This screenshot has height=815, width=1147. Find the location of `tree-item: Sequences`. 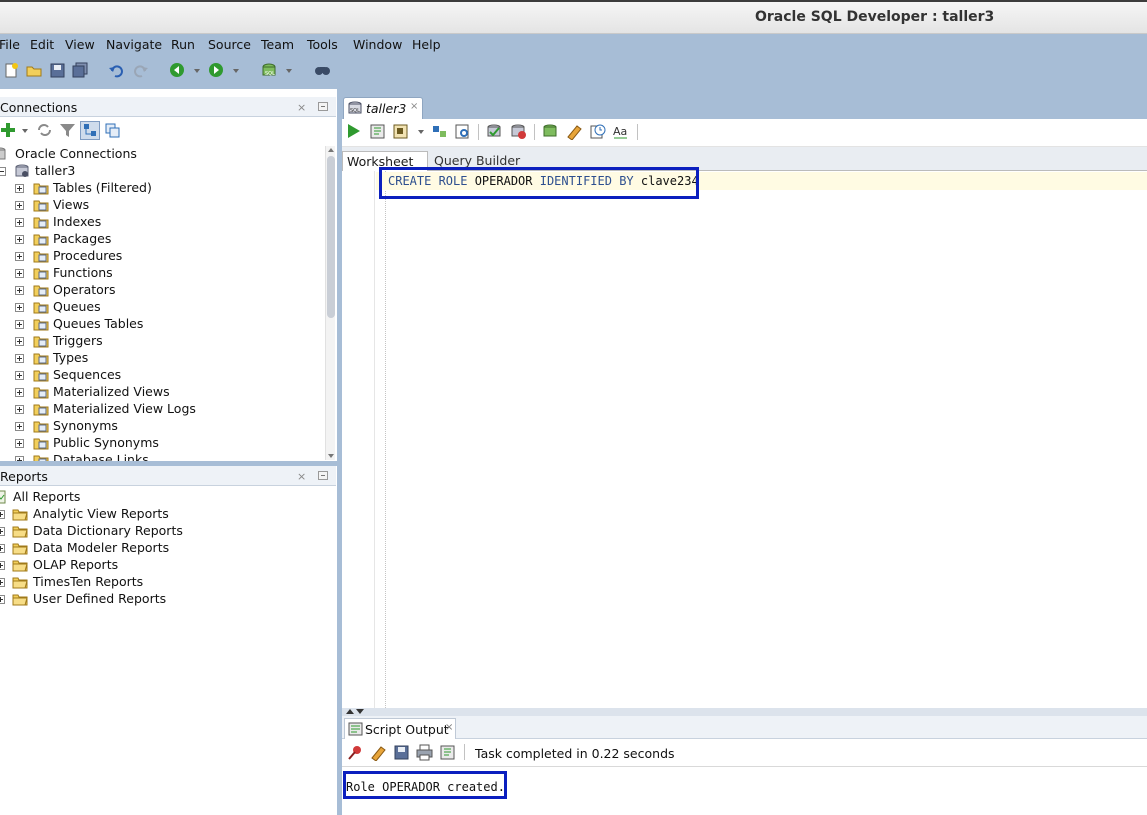

tree-item: Sequences is located at coordinates (161, 375).